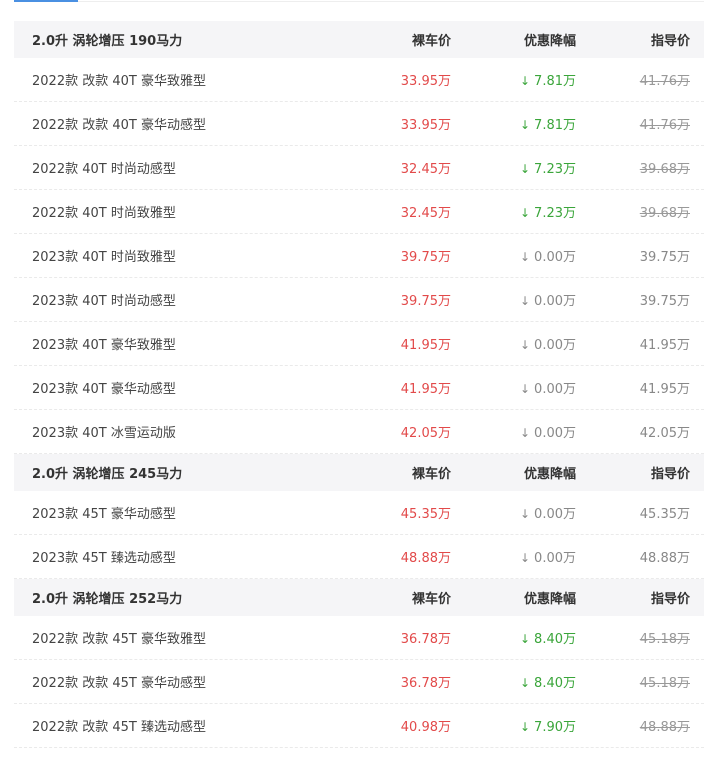  What do you see at coordinates (633, 637) in the screenshot?
I see `guide-price-cell: 45.18万` at bounding box center [633, 637].